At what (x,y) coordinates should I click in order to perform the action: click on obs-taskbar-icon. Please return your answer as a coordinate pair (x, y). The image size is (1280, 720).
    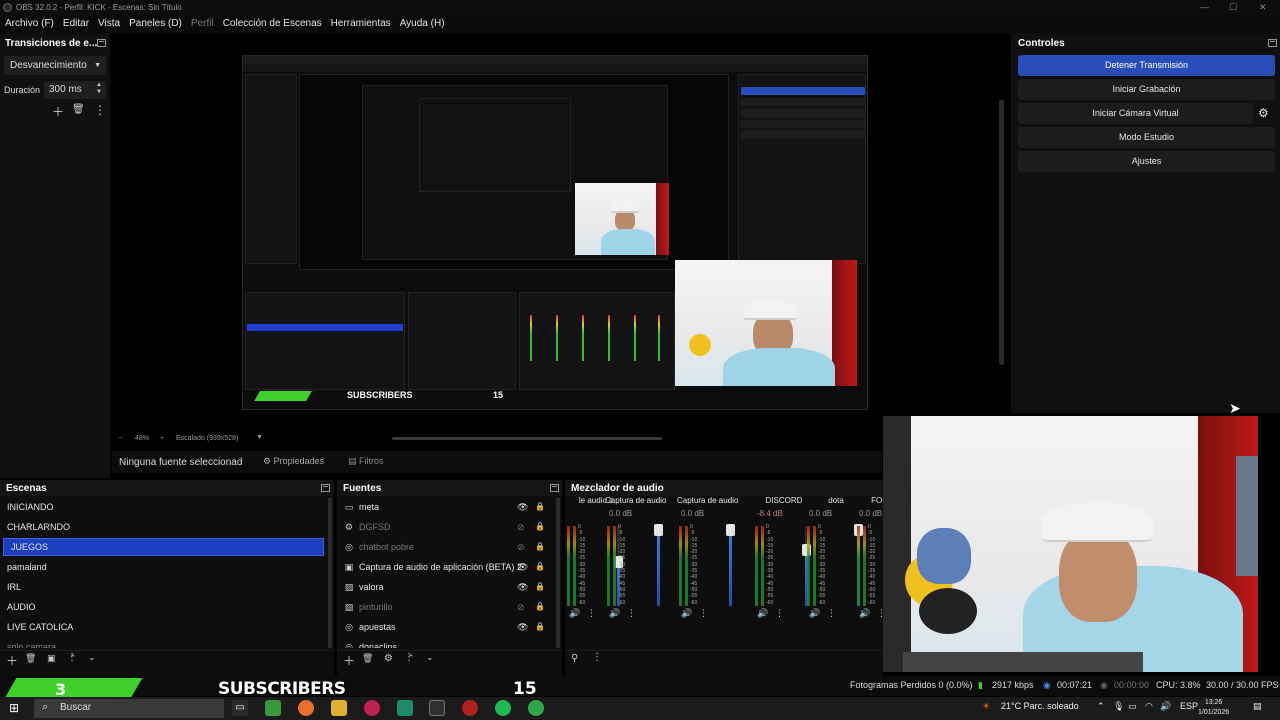
    Looking at the image, I should click on (437, 708).